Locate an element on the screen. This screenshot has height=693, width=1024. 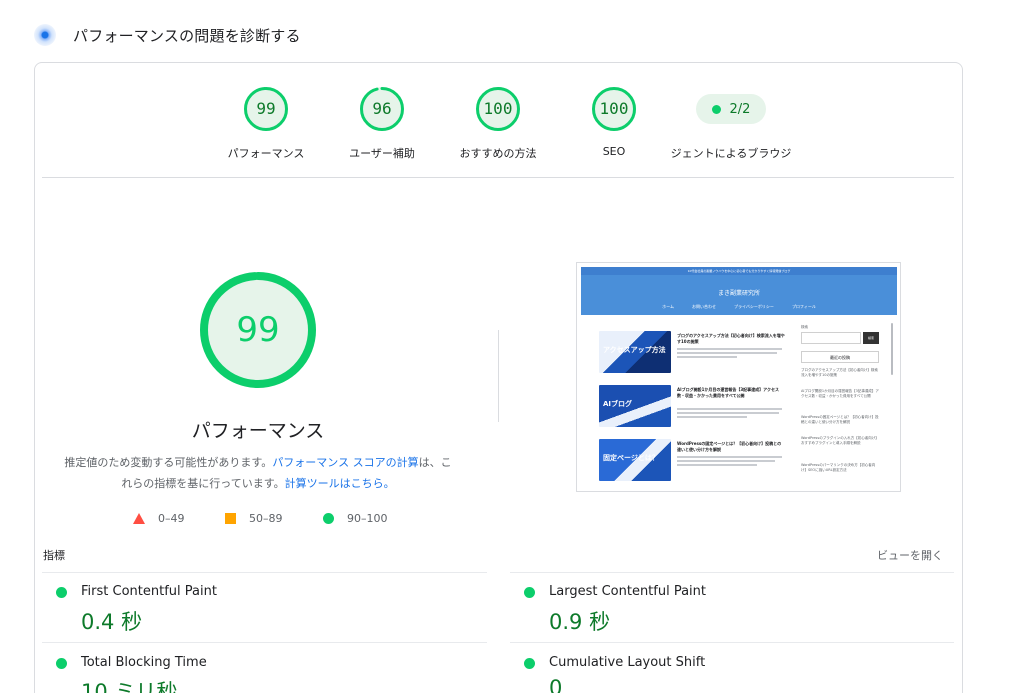
gauge-seo: 100 is located at coordinates (614, 109).